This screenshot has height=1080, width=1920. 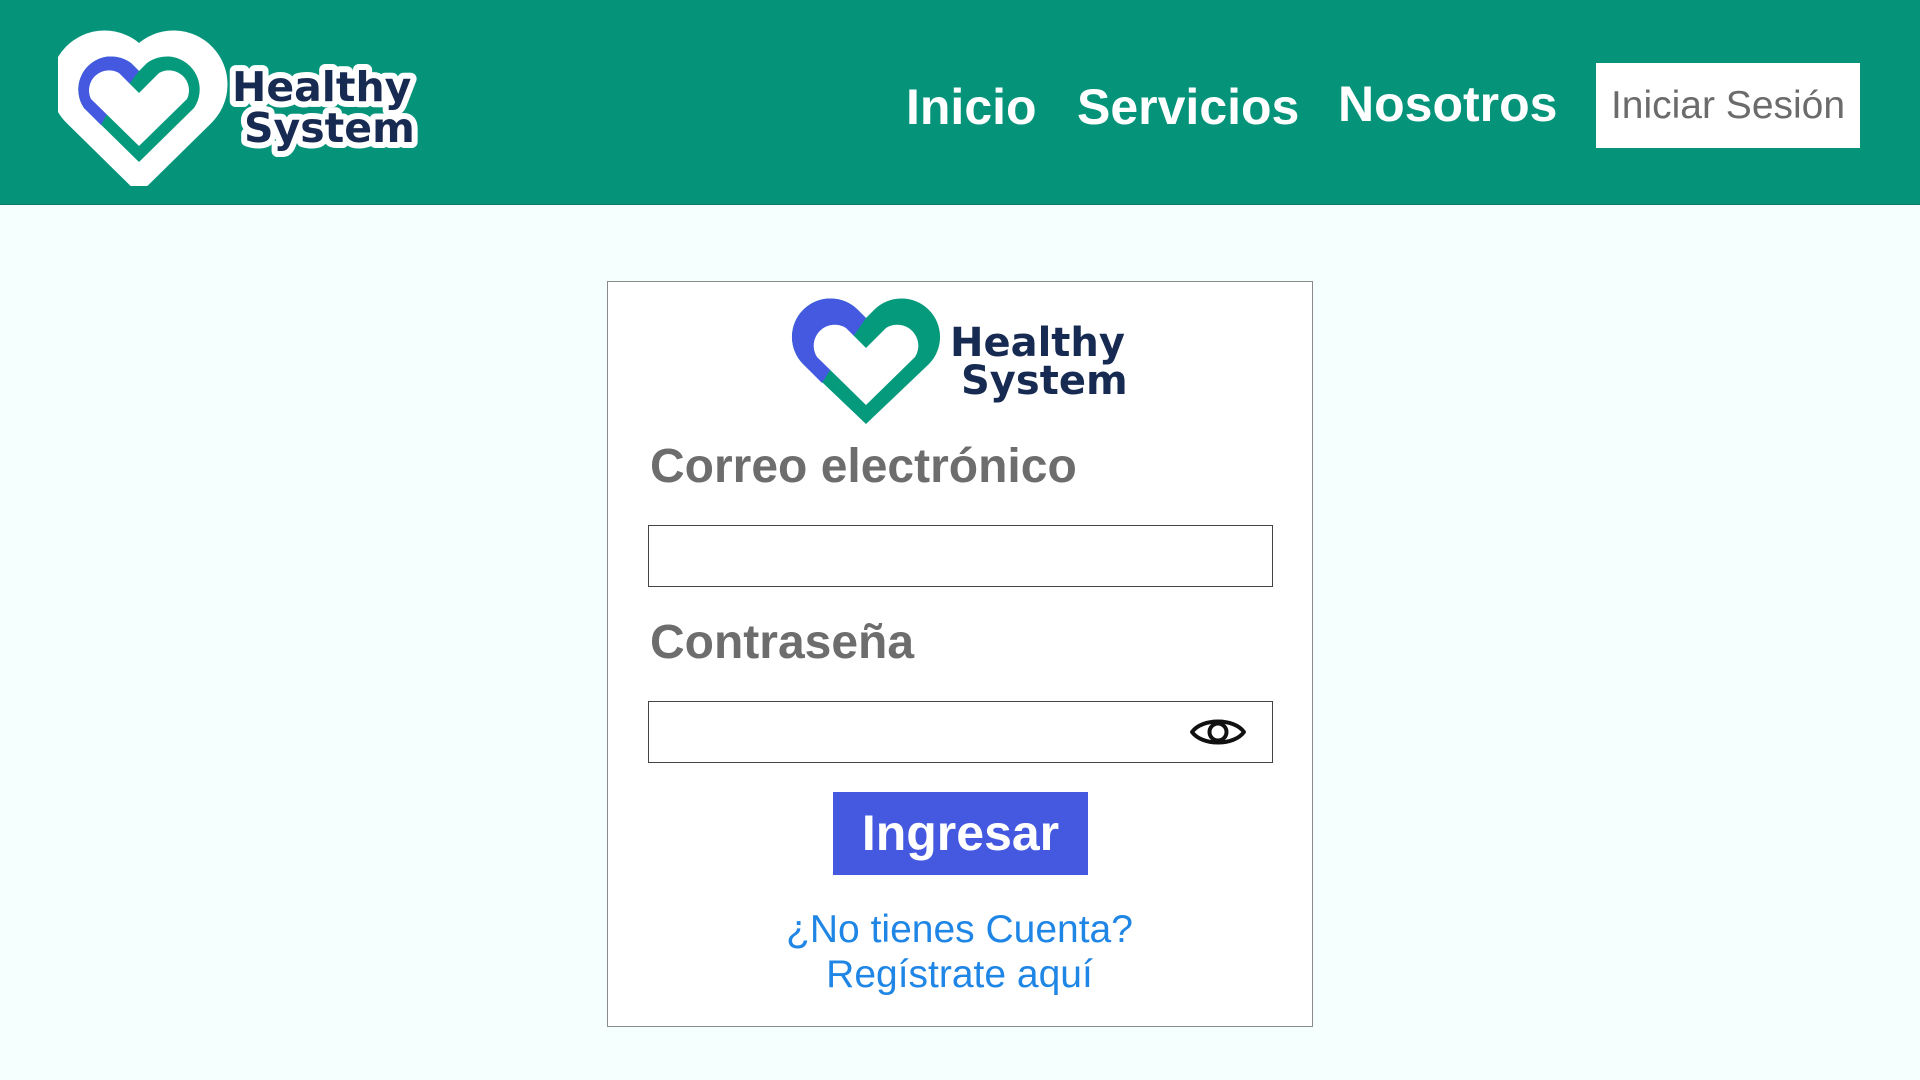 What do you see at coordinates (971, 107) in the screenshot?
I see `nav-link-inicio: Inicio` at bounding box center [971, 107].